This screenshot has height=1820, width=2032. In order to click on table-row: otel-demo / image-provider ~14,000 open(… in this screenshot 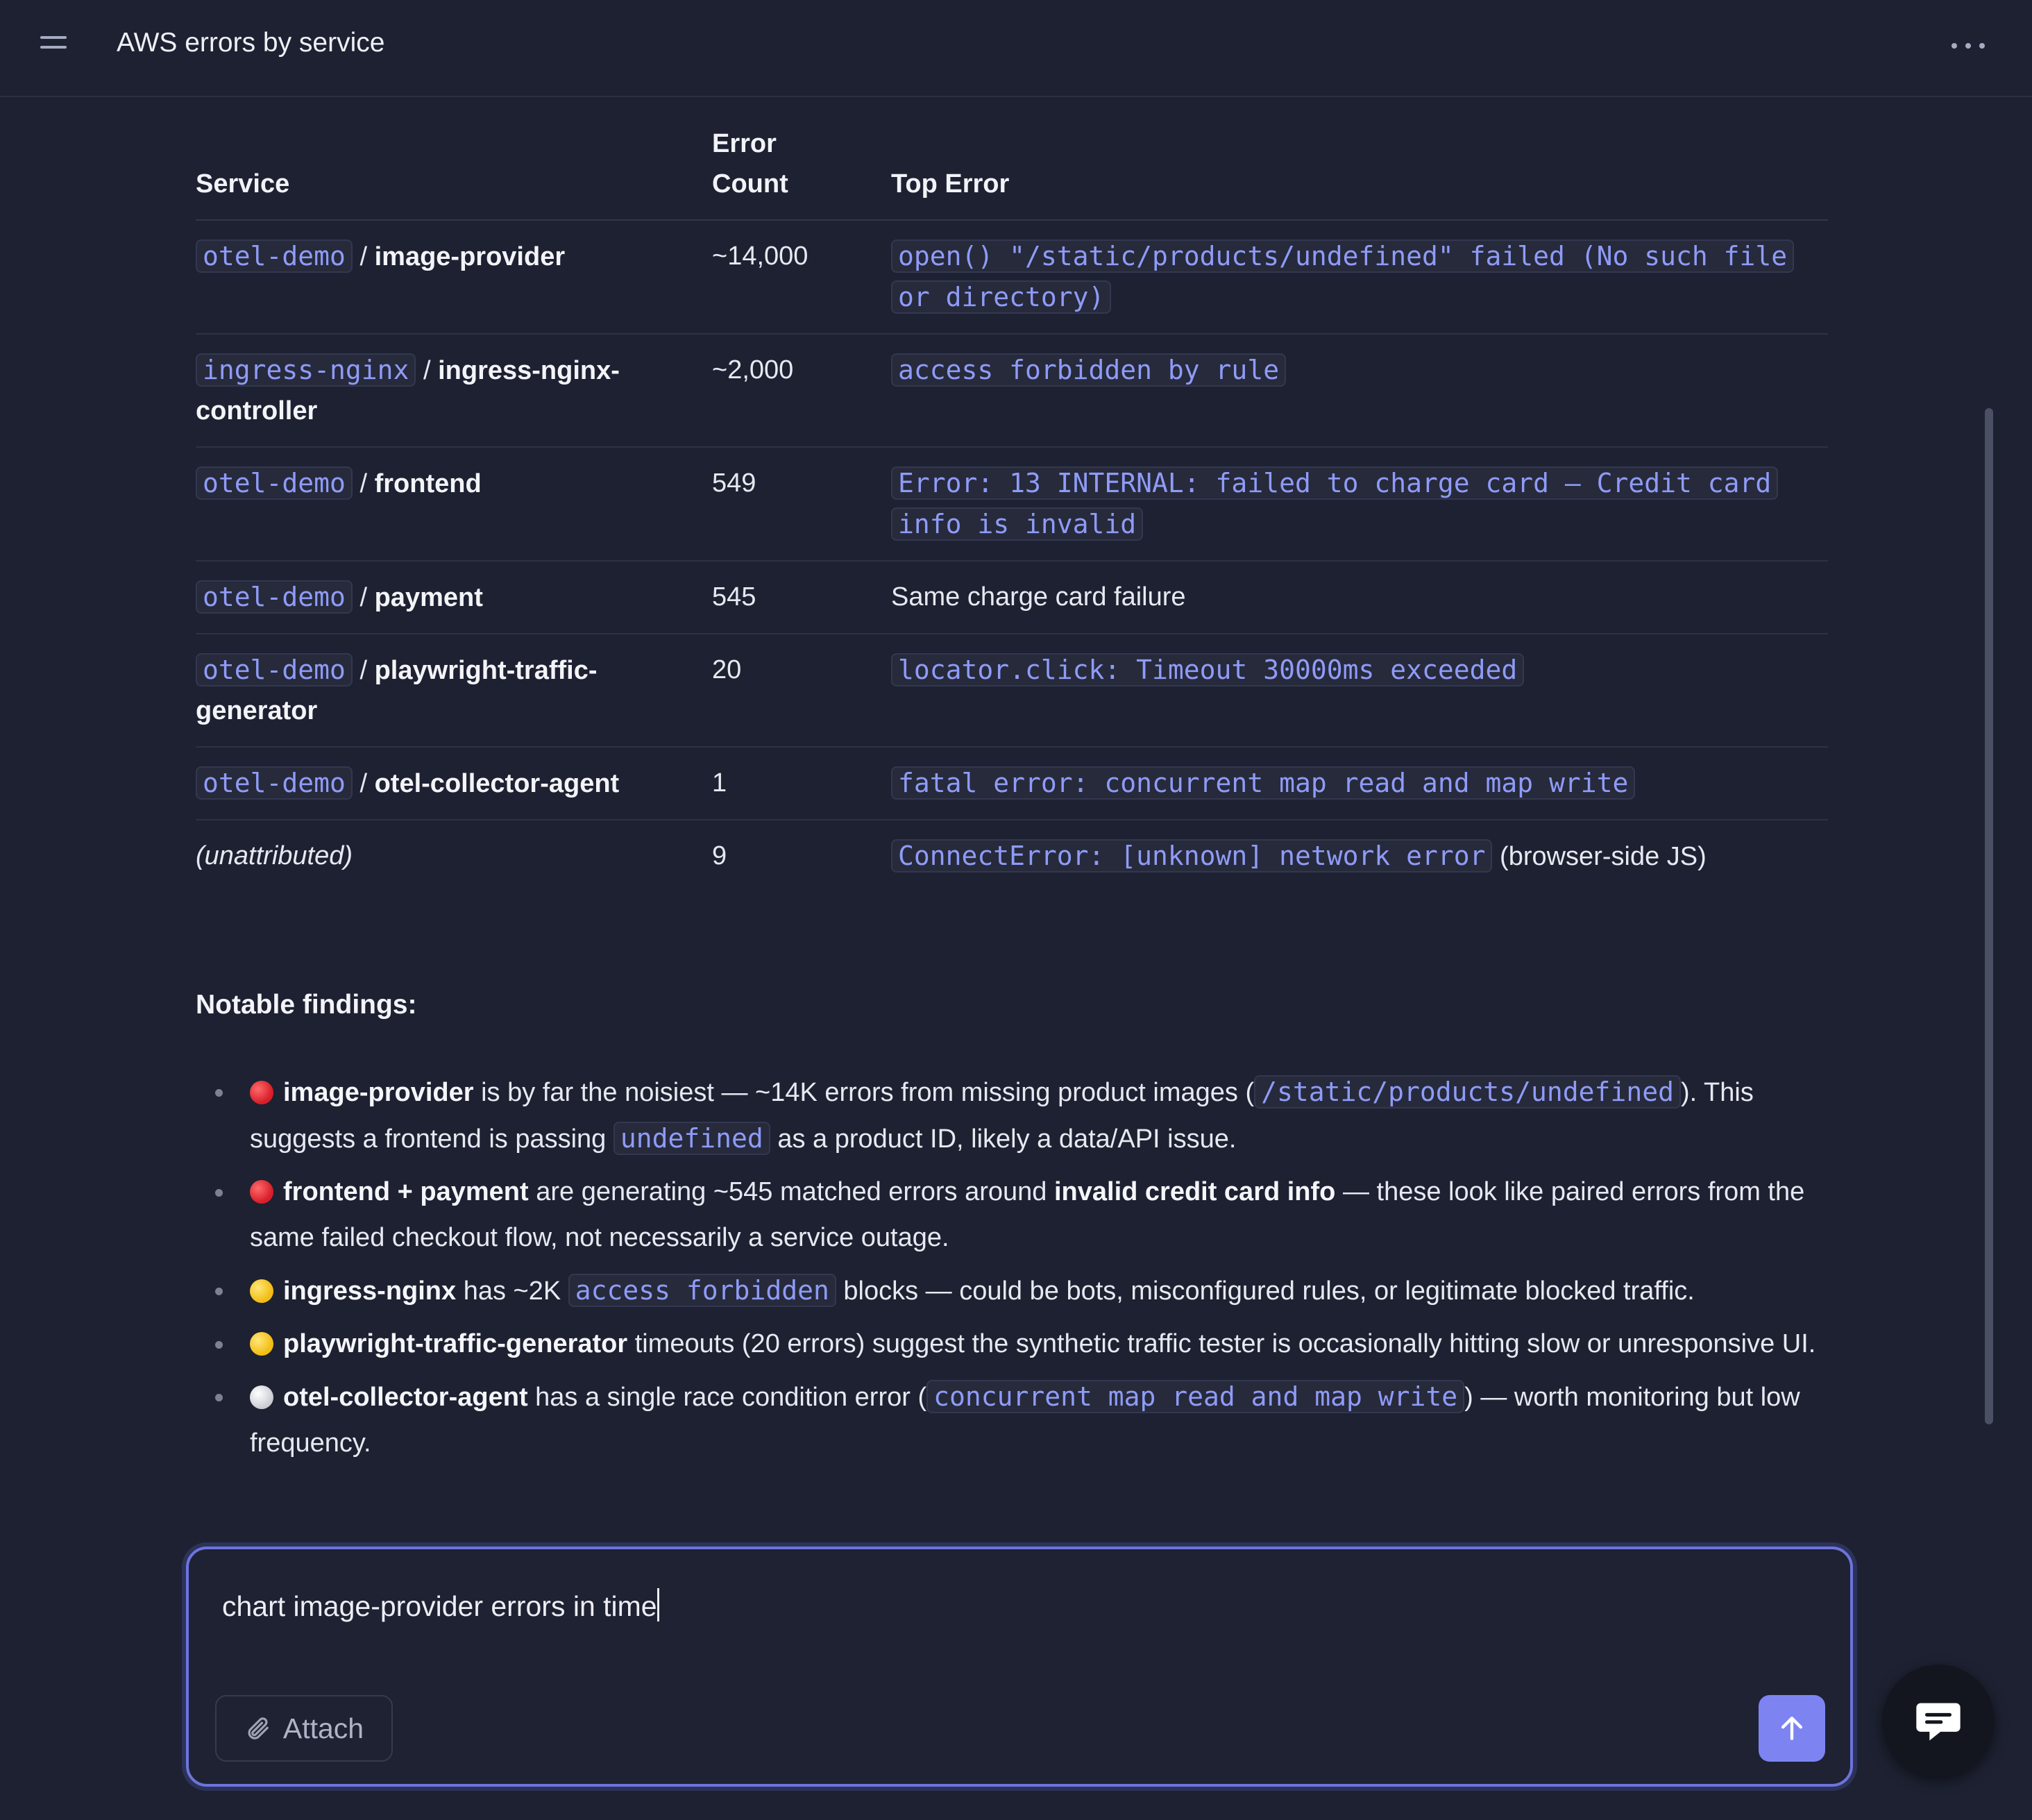, I will do `click(1012, 277)`.